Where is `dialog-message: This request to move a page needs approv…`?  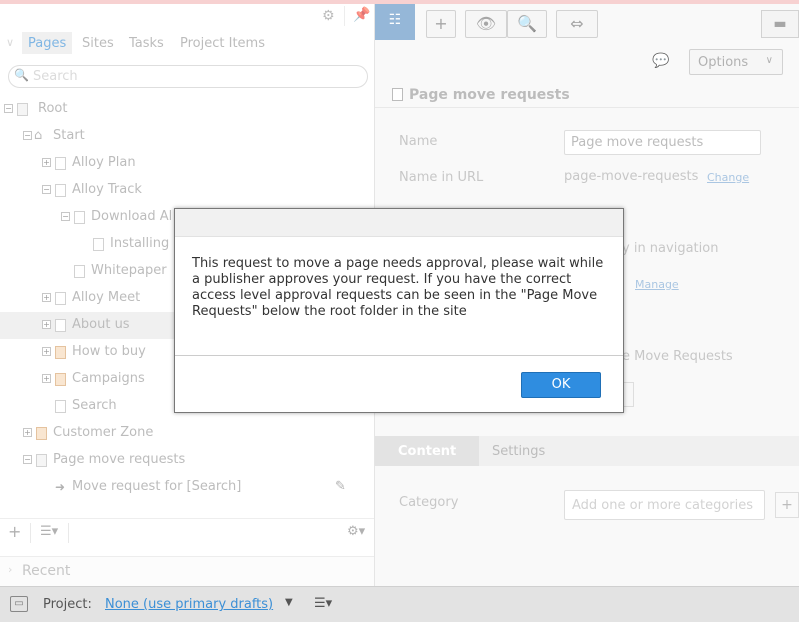 dialog-message: This request to move a page needs approv… is located at coordinates (398, 287).